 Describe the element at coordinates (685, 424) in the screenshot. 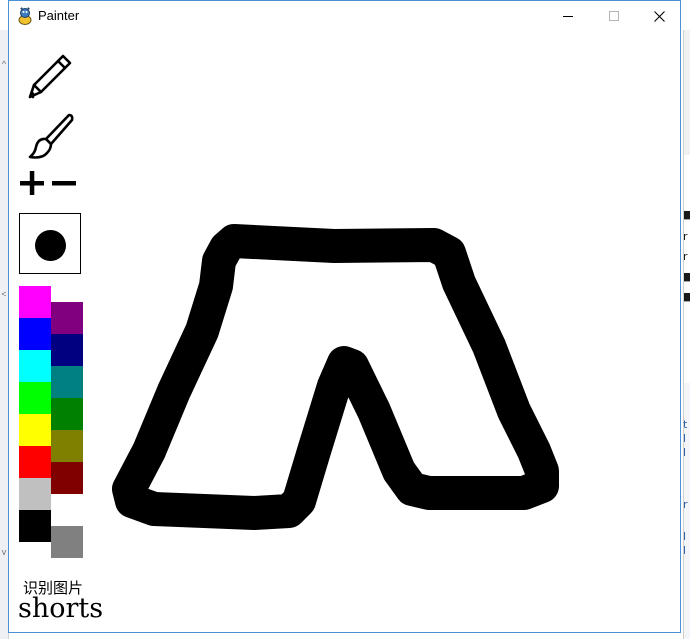

I see `background-glyph: t` at that location.